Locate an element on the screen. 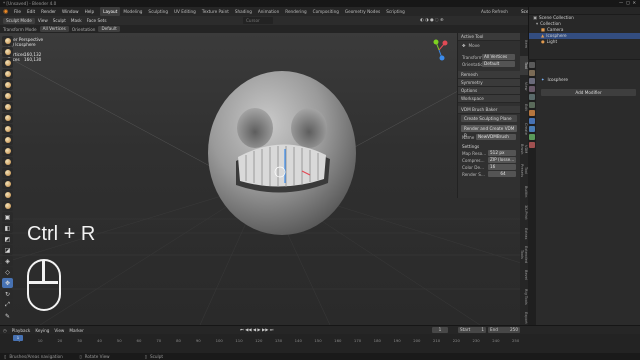 This screenshot has width=640, height=360. brush-snake-hook-icon is located at coordinates (7, 184).